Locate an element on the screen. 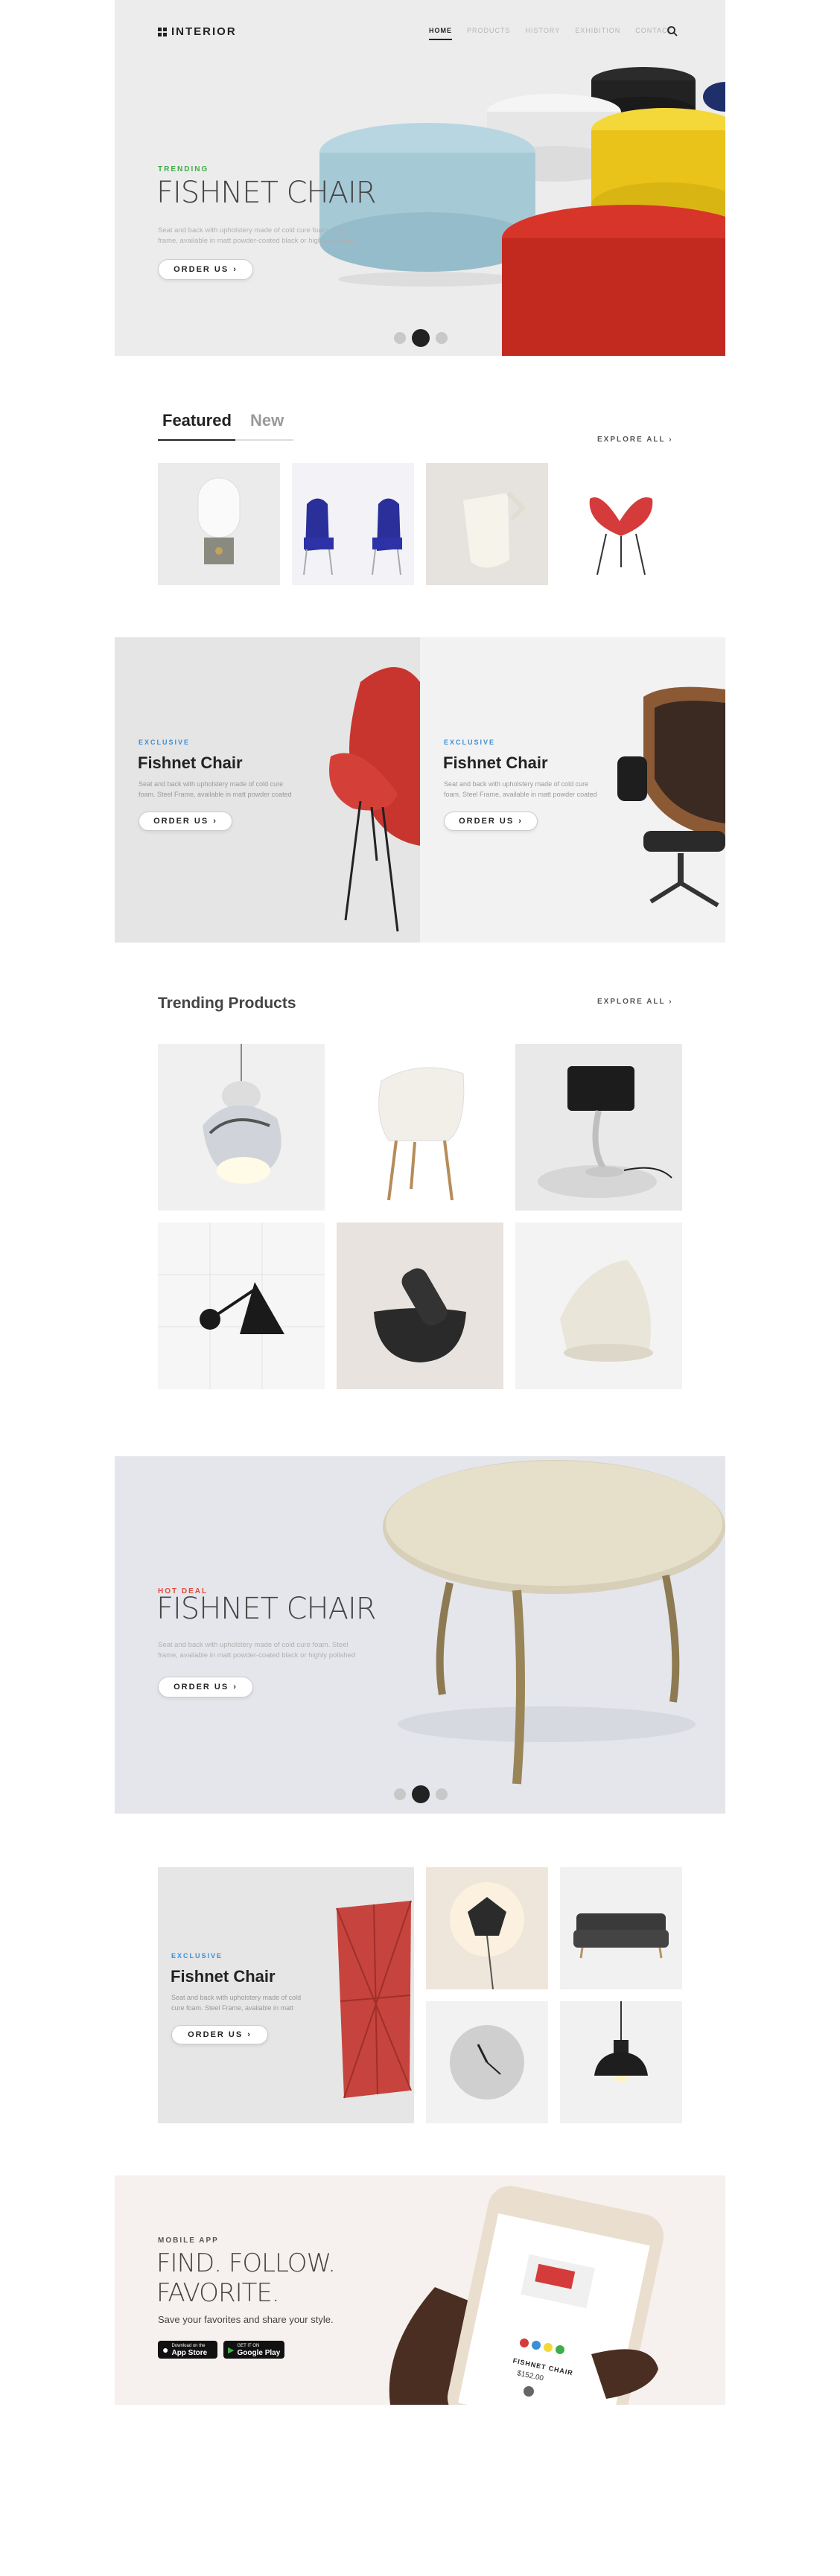 This screenshot has height=2576, width=840. exclusive-bottom-order-label: ORDER US is located at coordinates (216, 2034).